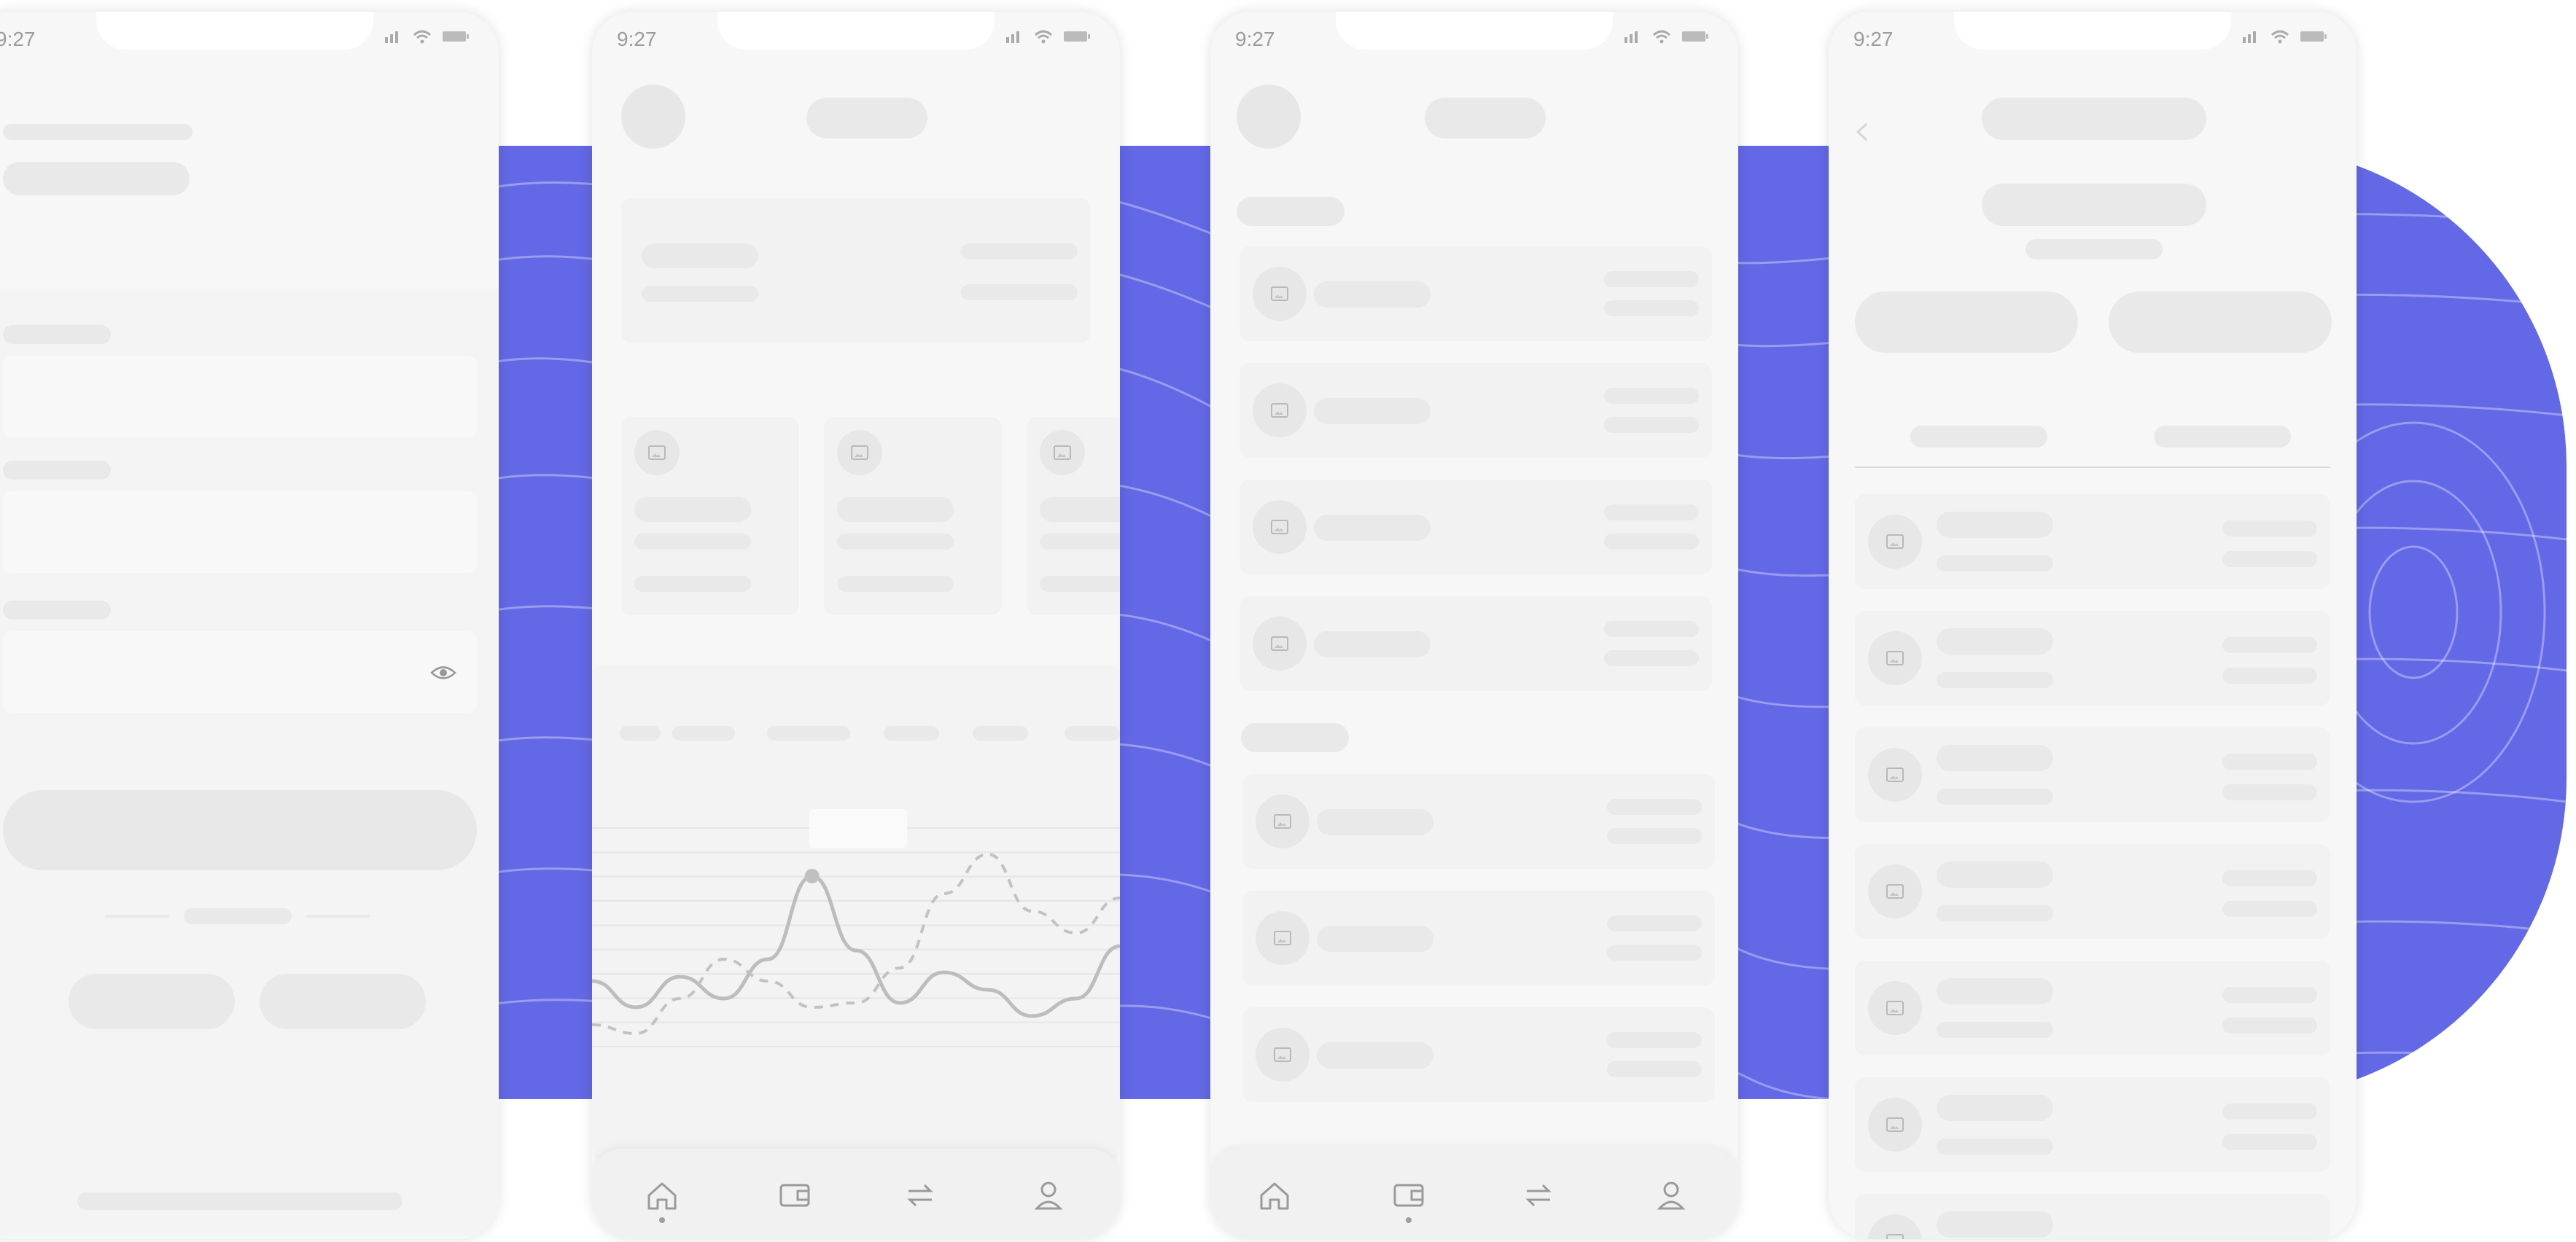 The image size is (2576, 1242). I want to click on chart-tooltip, so click(858, 829).